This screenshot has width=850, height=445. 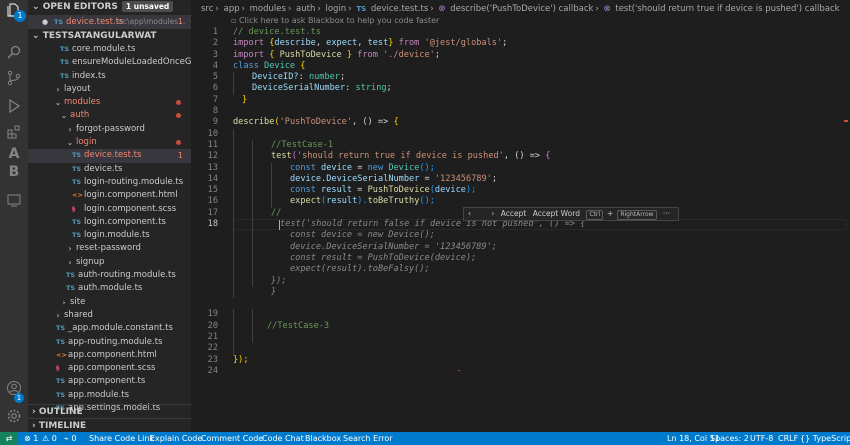 I want to click on tree-file: <> app.component.html, so click(x=109, y=355).